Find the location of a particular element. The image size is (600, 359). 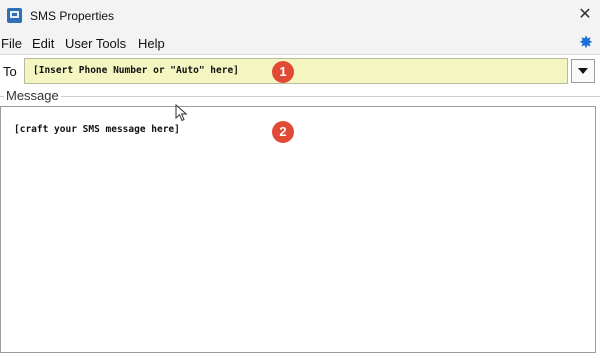

message-text: [craft your SMS message here] is located at coordinates (97, 129).